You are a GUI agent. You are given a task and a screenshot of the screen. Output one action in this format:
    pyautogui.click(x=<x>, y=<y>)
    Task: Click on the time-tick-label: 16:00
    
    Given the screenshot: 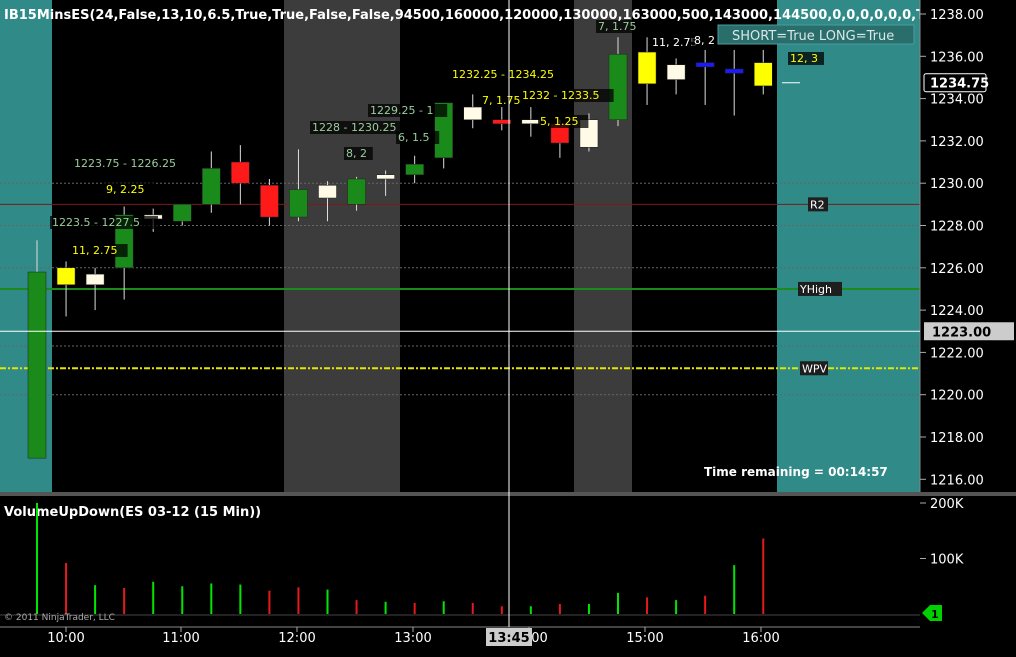 What is the action you would take?
    pyautogui.click(x=760, y=638)
    